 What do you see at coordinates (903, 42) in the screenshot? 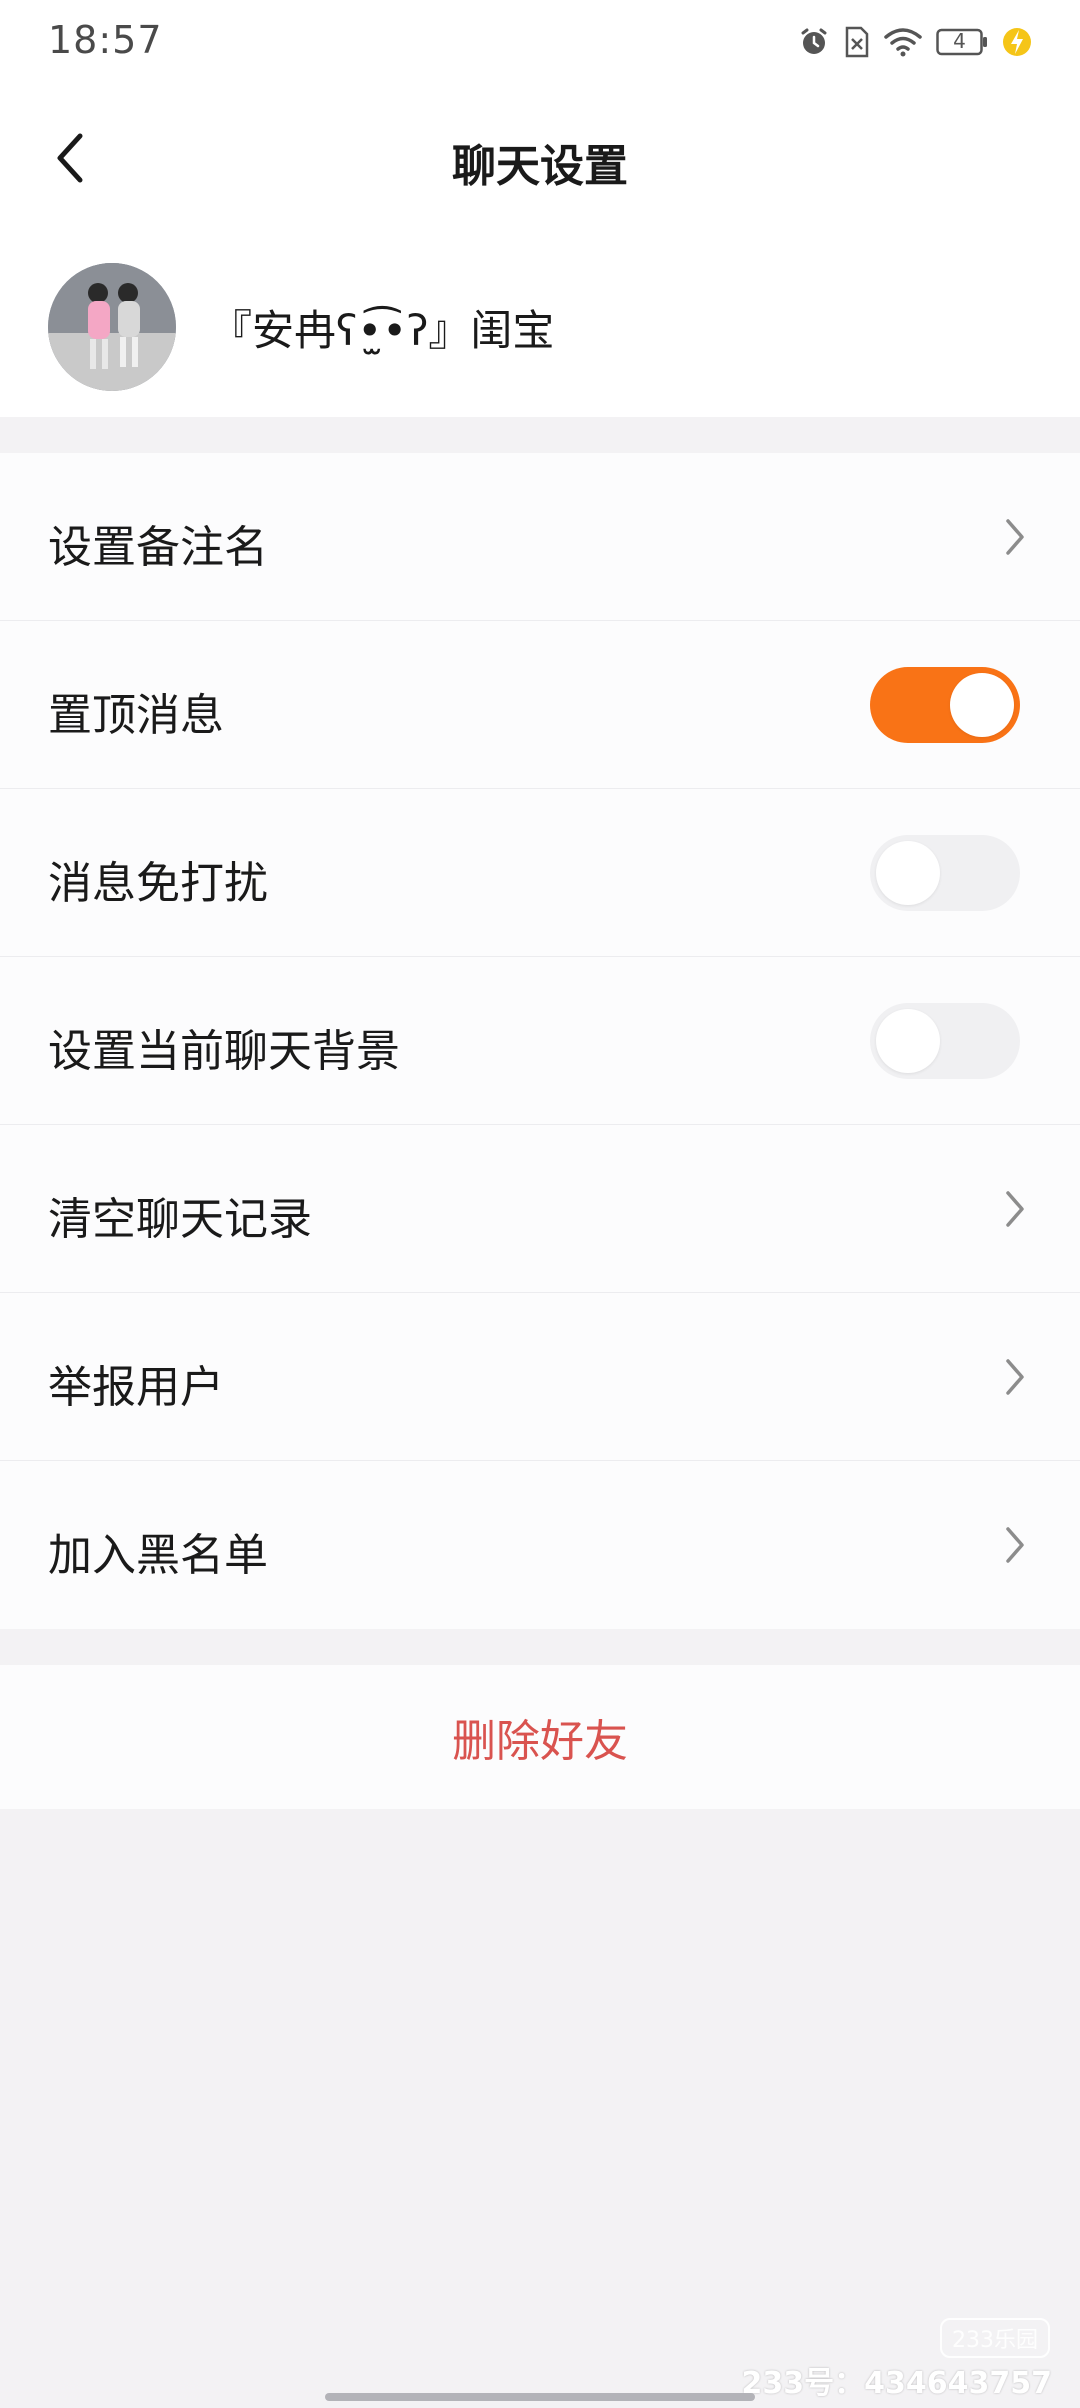
I see `wifi-icon` at bounding box center [903, 42].